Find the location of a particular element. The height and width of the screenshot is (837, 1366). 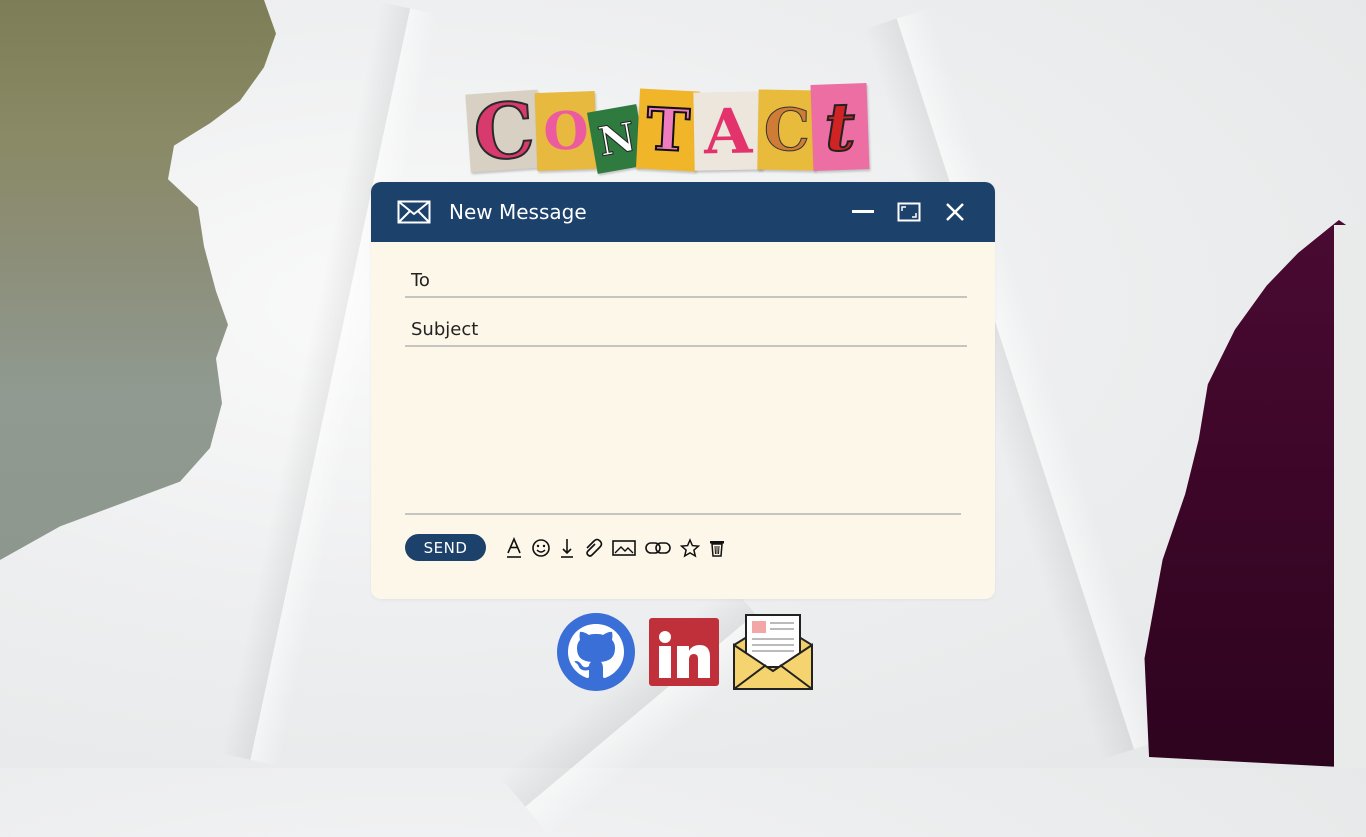

minimize-icon is located at coordinates (863, 212).